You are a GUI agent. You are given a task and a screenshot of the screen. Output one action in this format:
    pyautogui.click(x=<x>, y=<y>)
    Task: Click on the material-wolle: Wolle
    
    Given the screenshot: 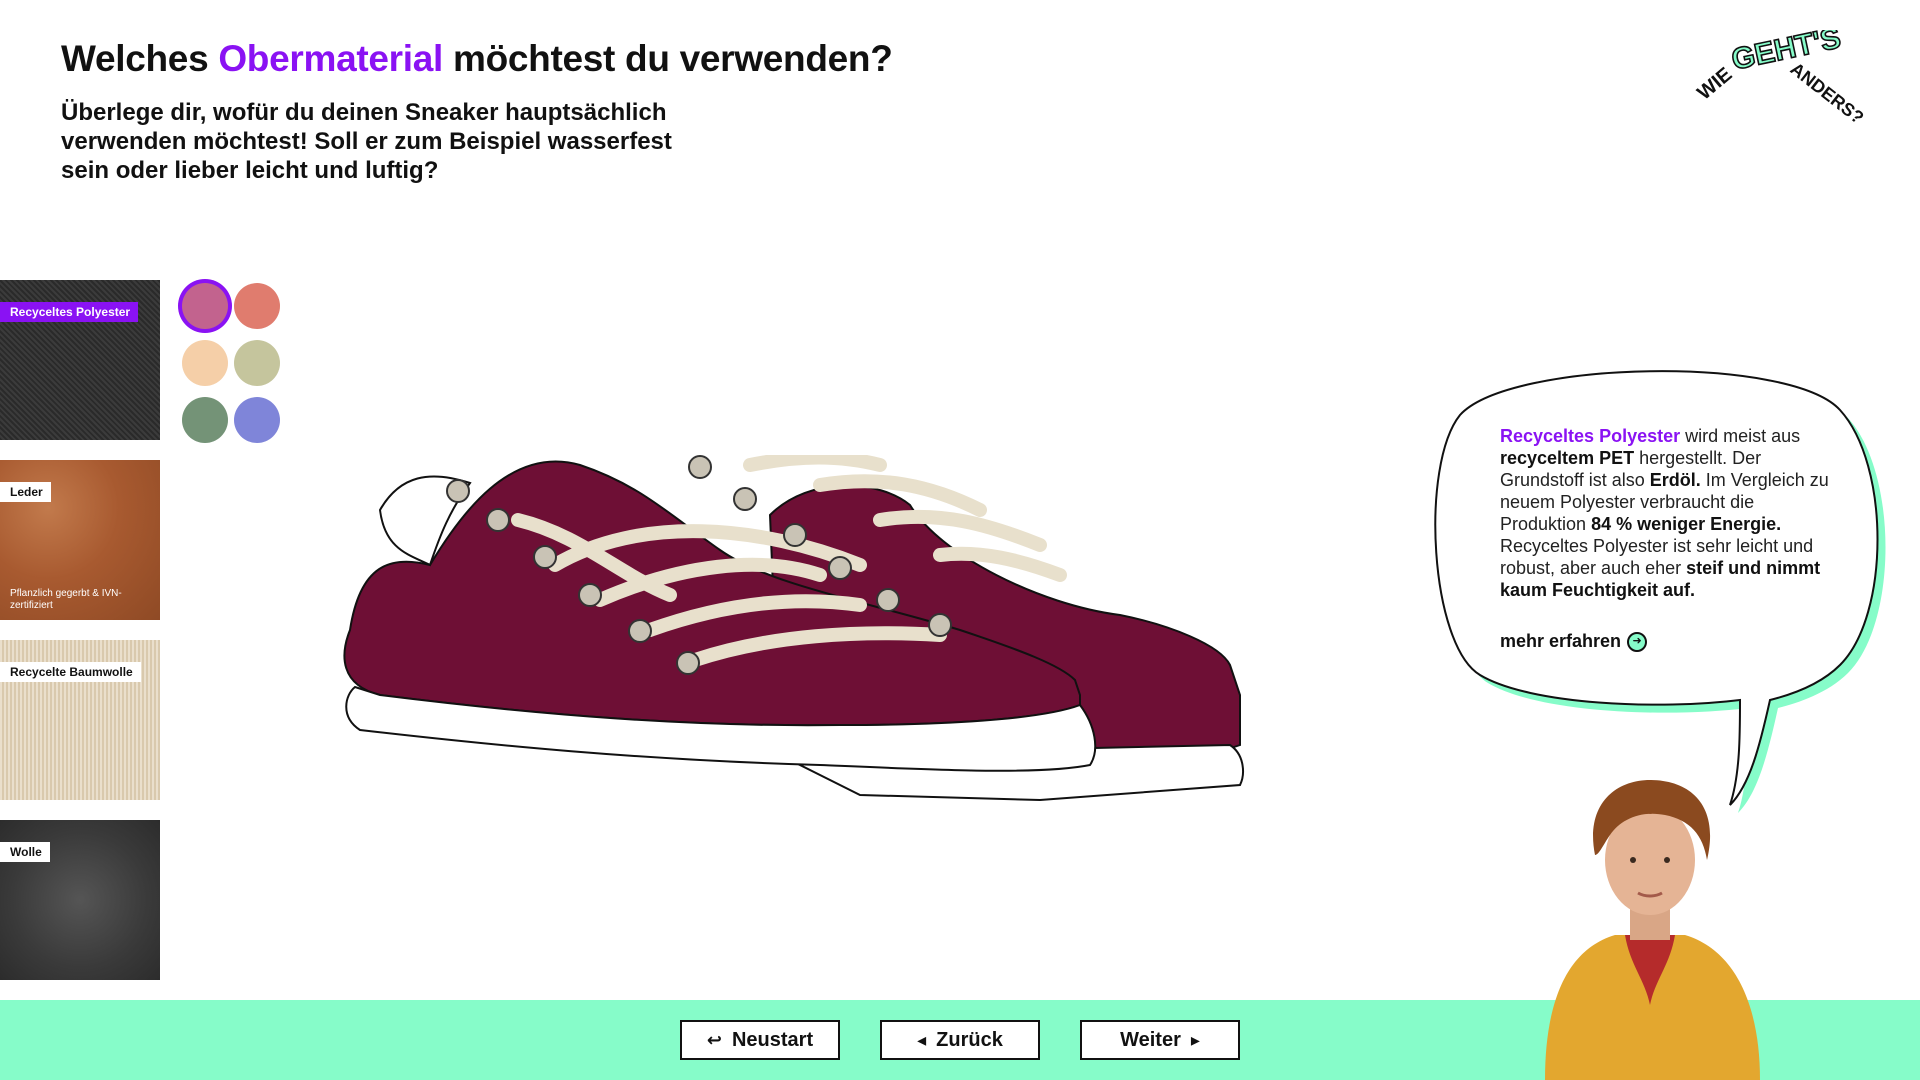 What is the action you would take?
    pyautogui.click(x=80, y=900)
    